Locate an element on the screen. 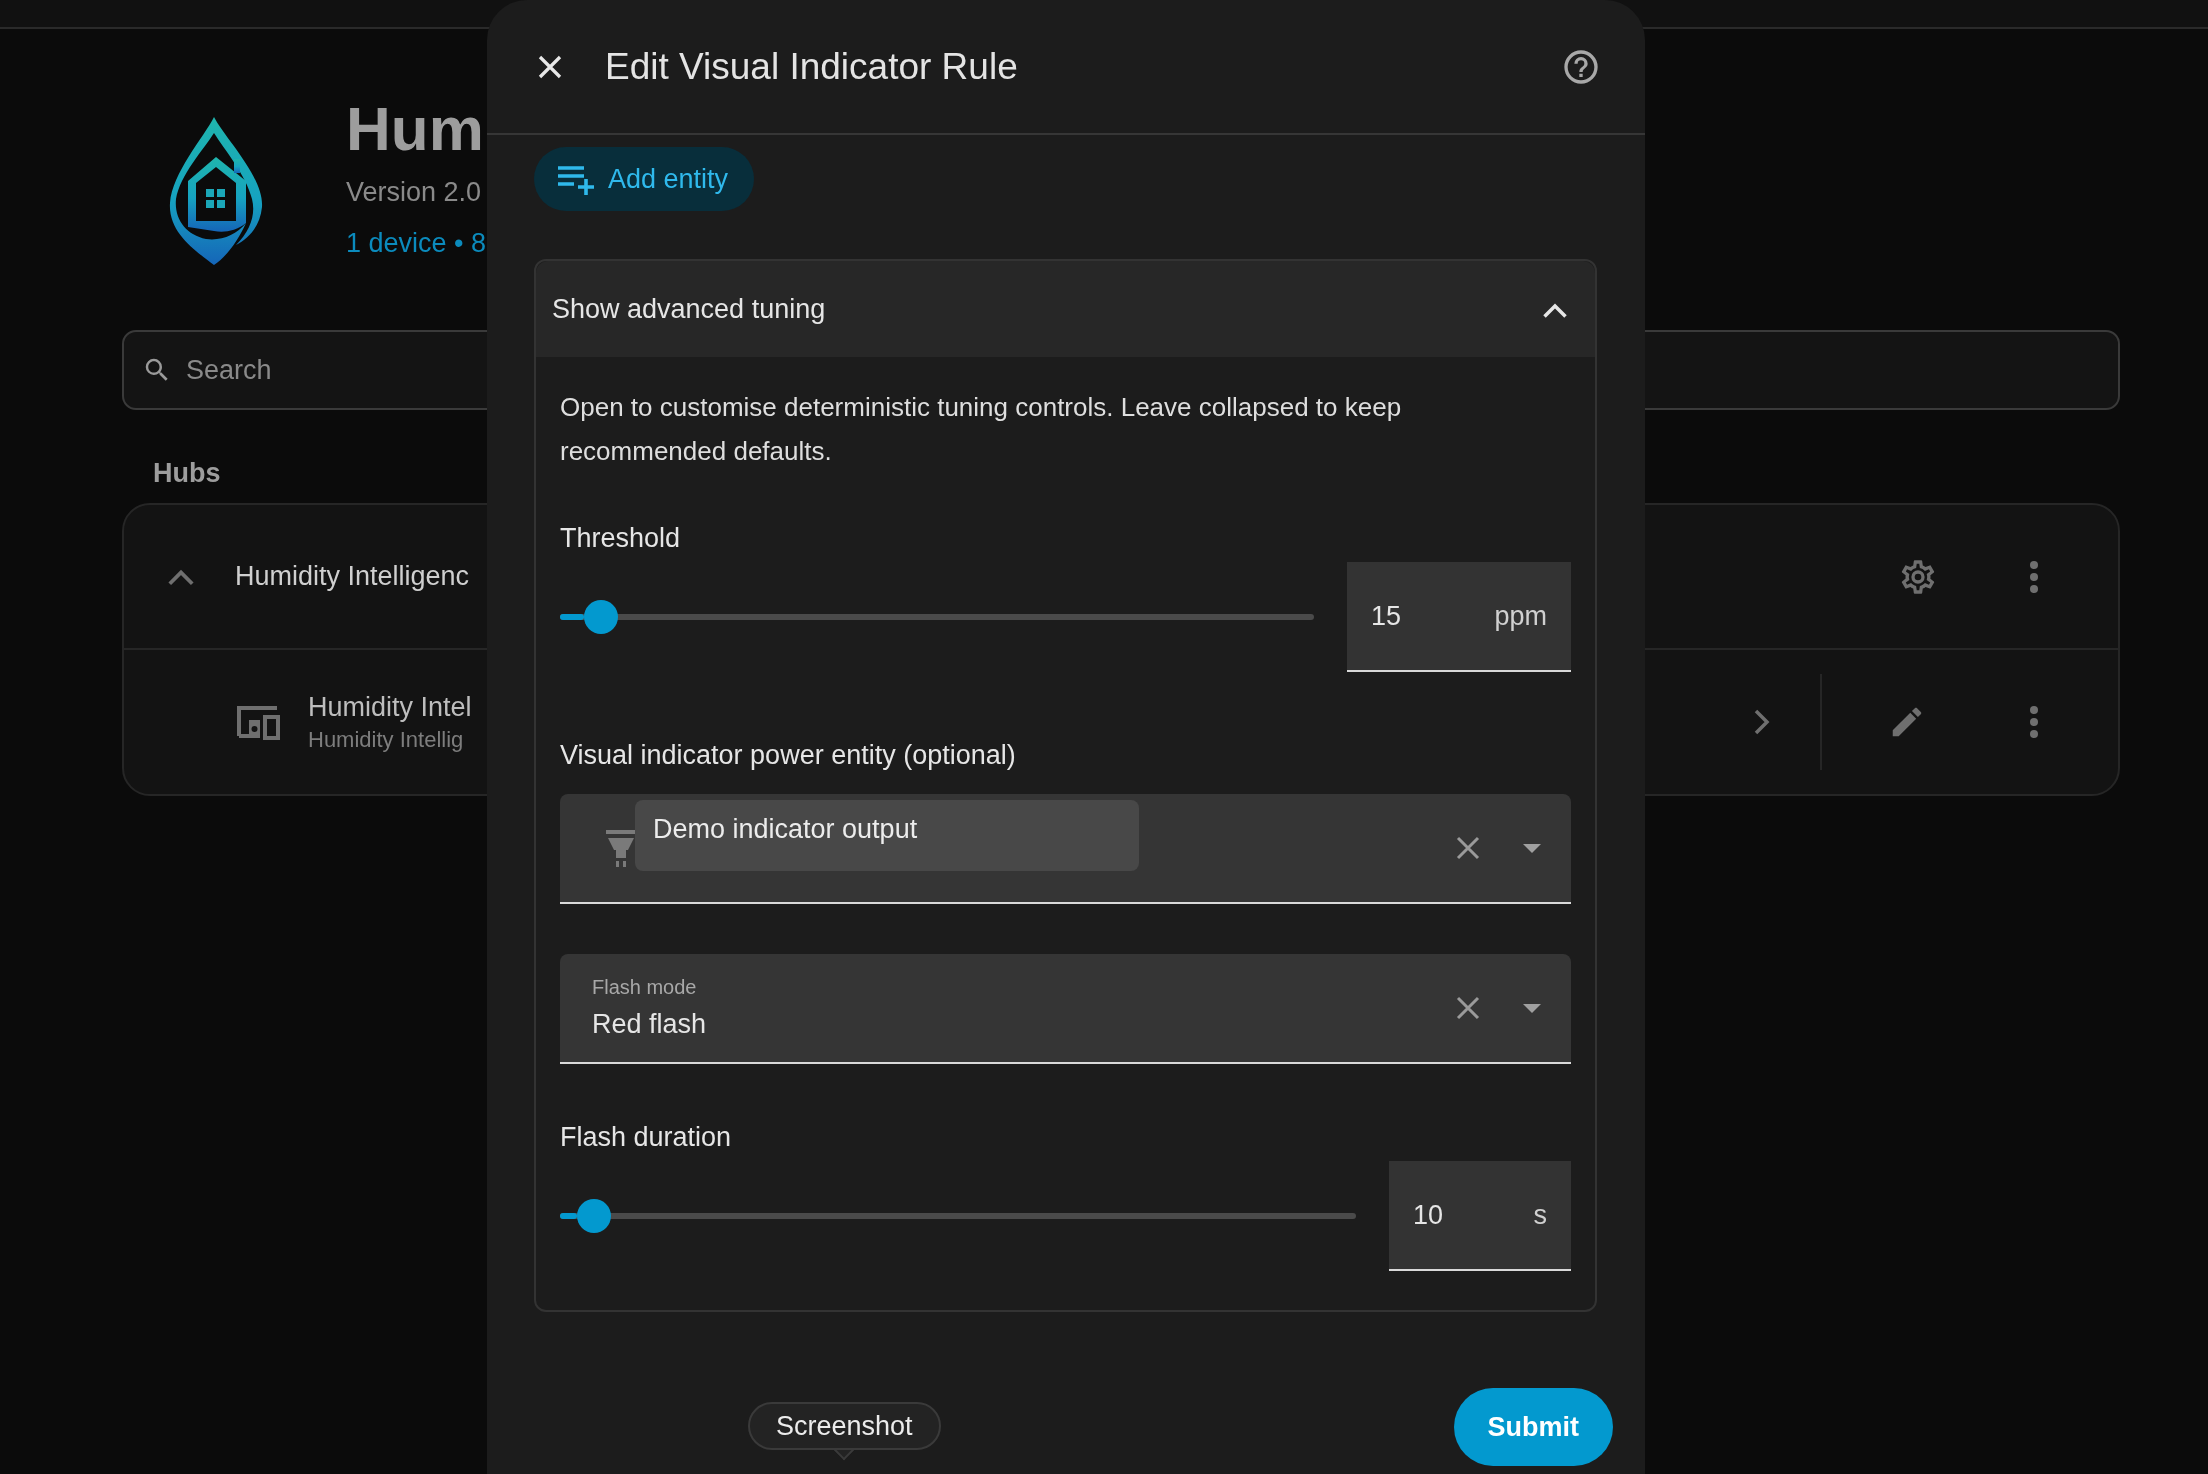 The image size is (2208, 1474). version-text: Version 2.0 is located at coordinates (414, 193).